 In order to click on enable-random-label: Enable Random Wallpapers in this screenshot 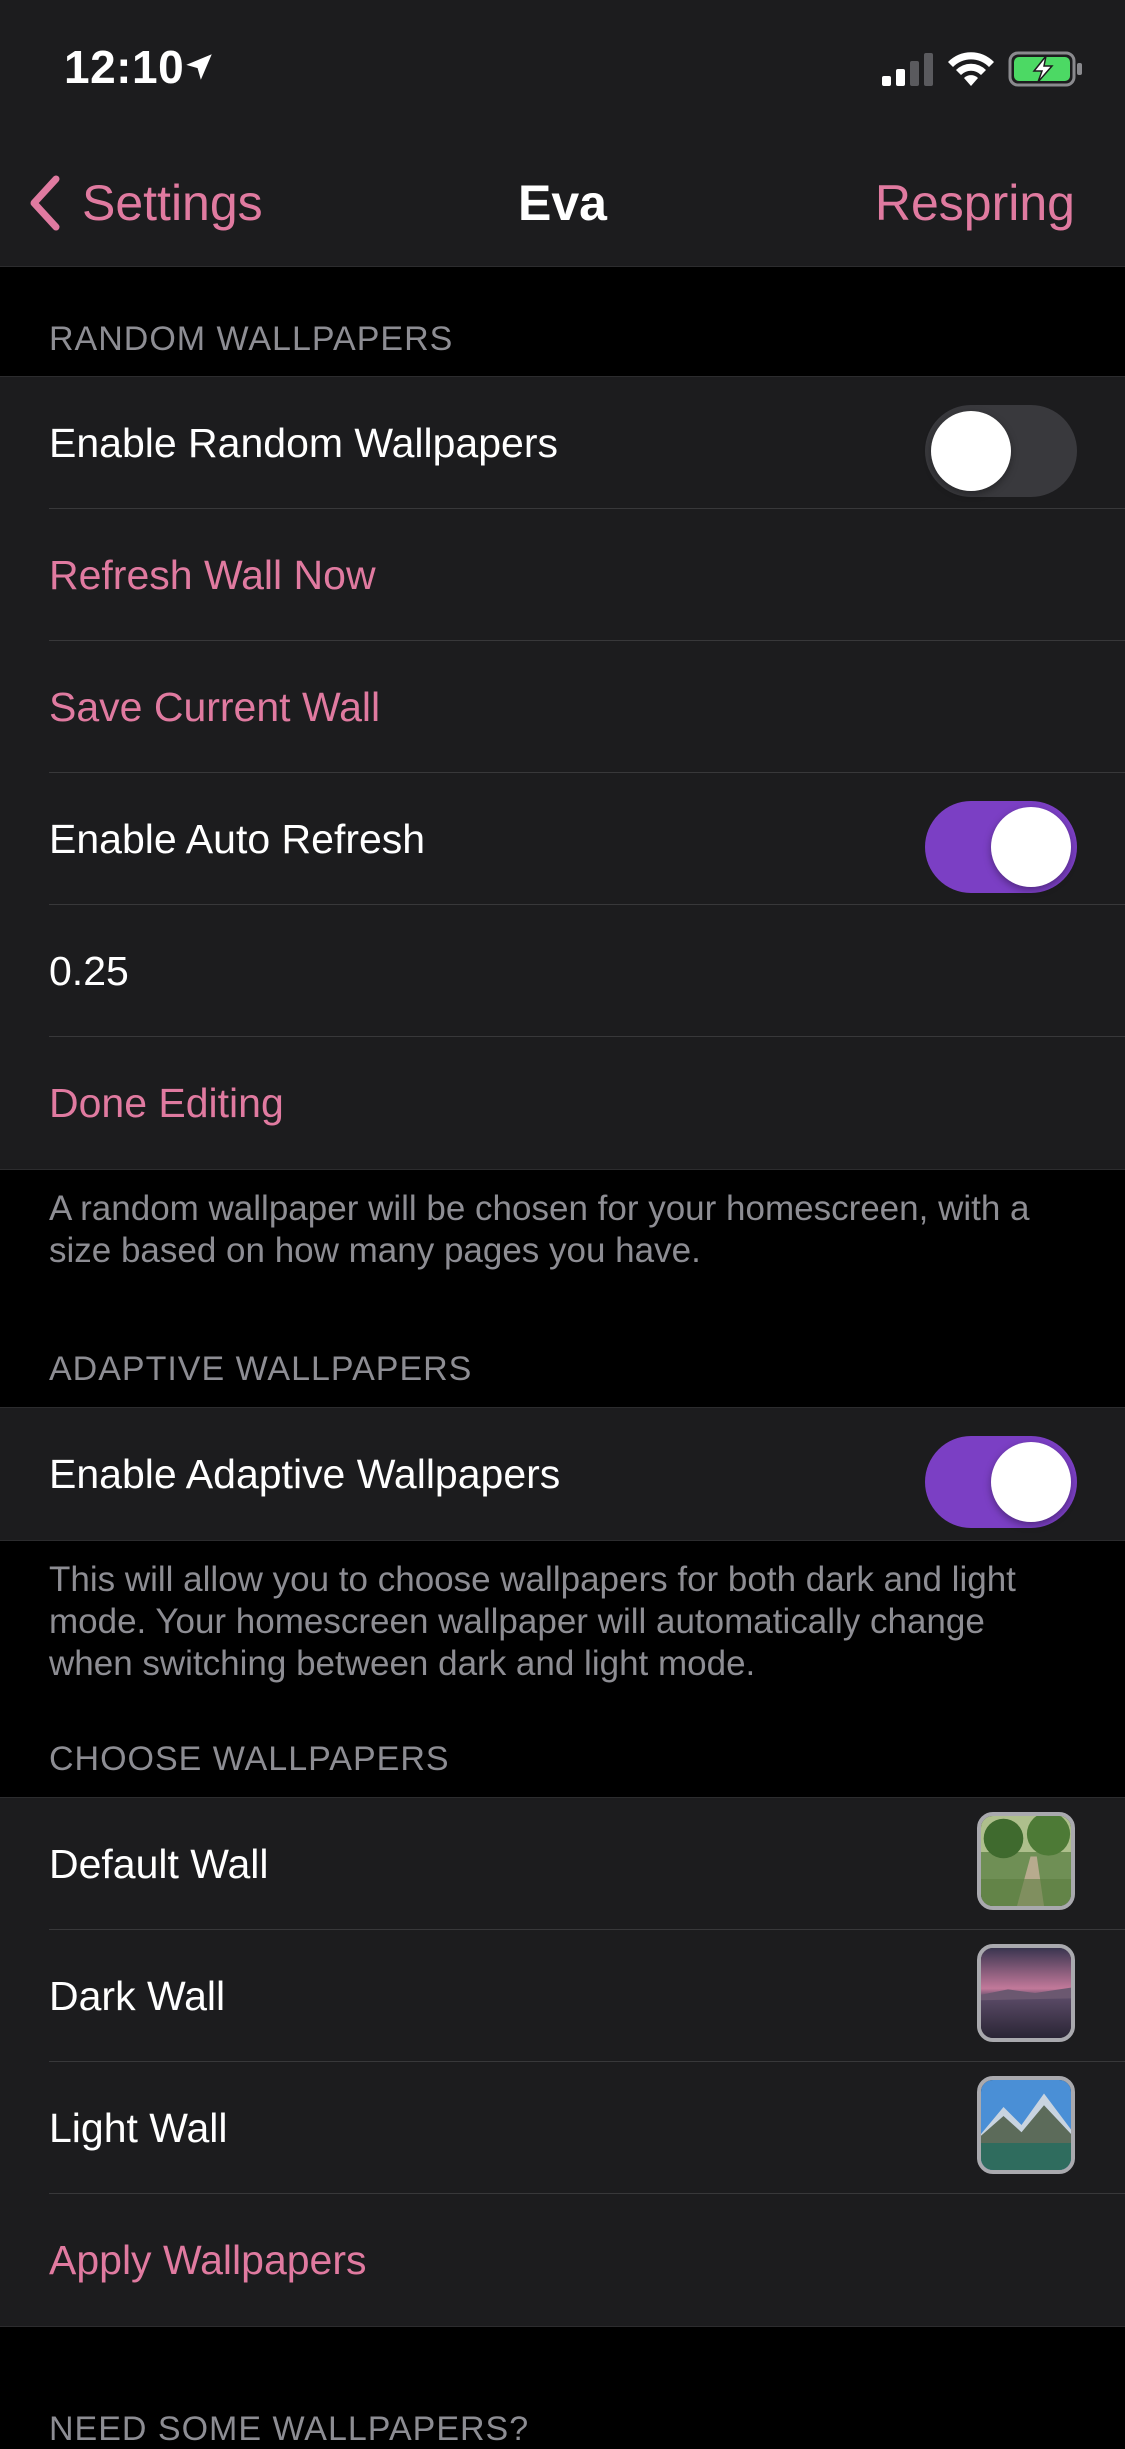, I will do `click(303, 442)`.